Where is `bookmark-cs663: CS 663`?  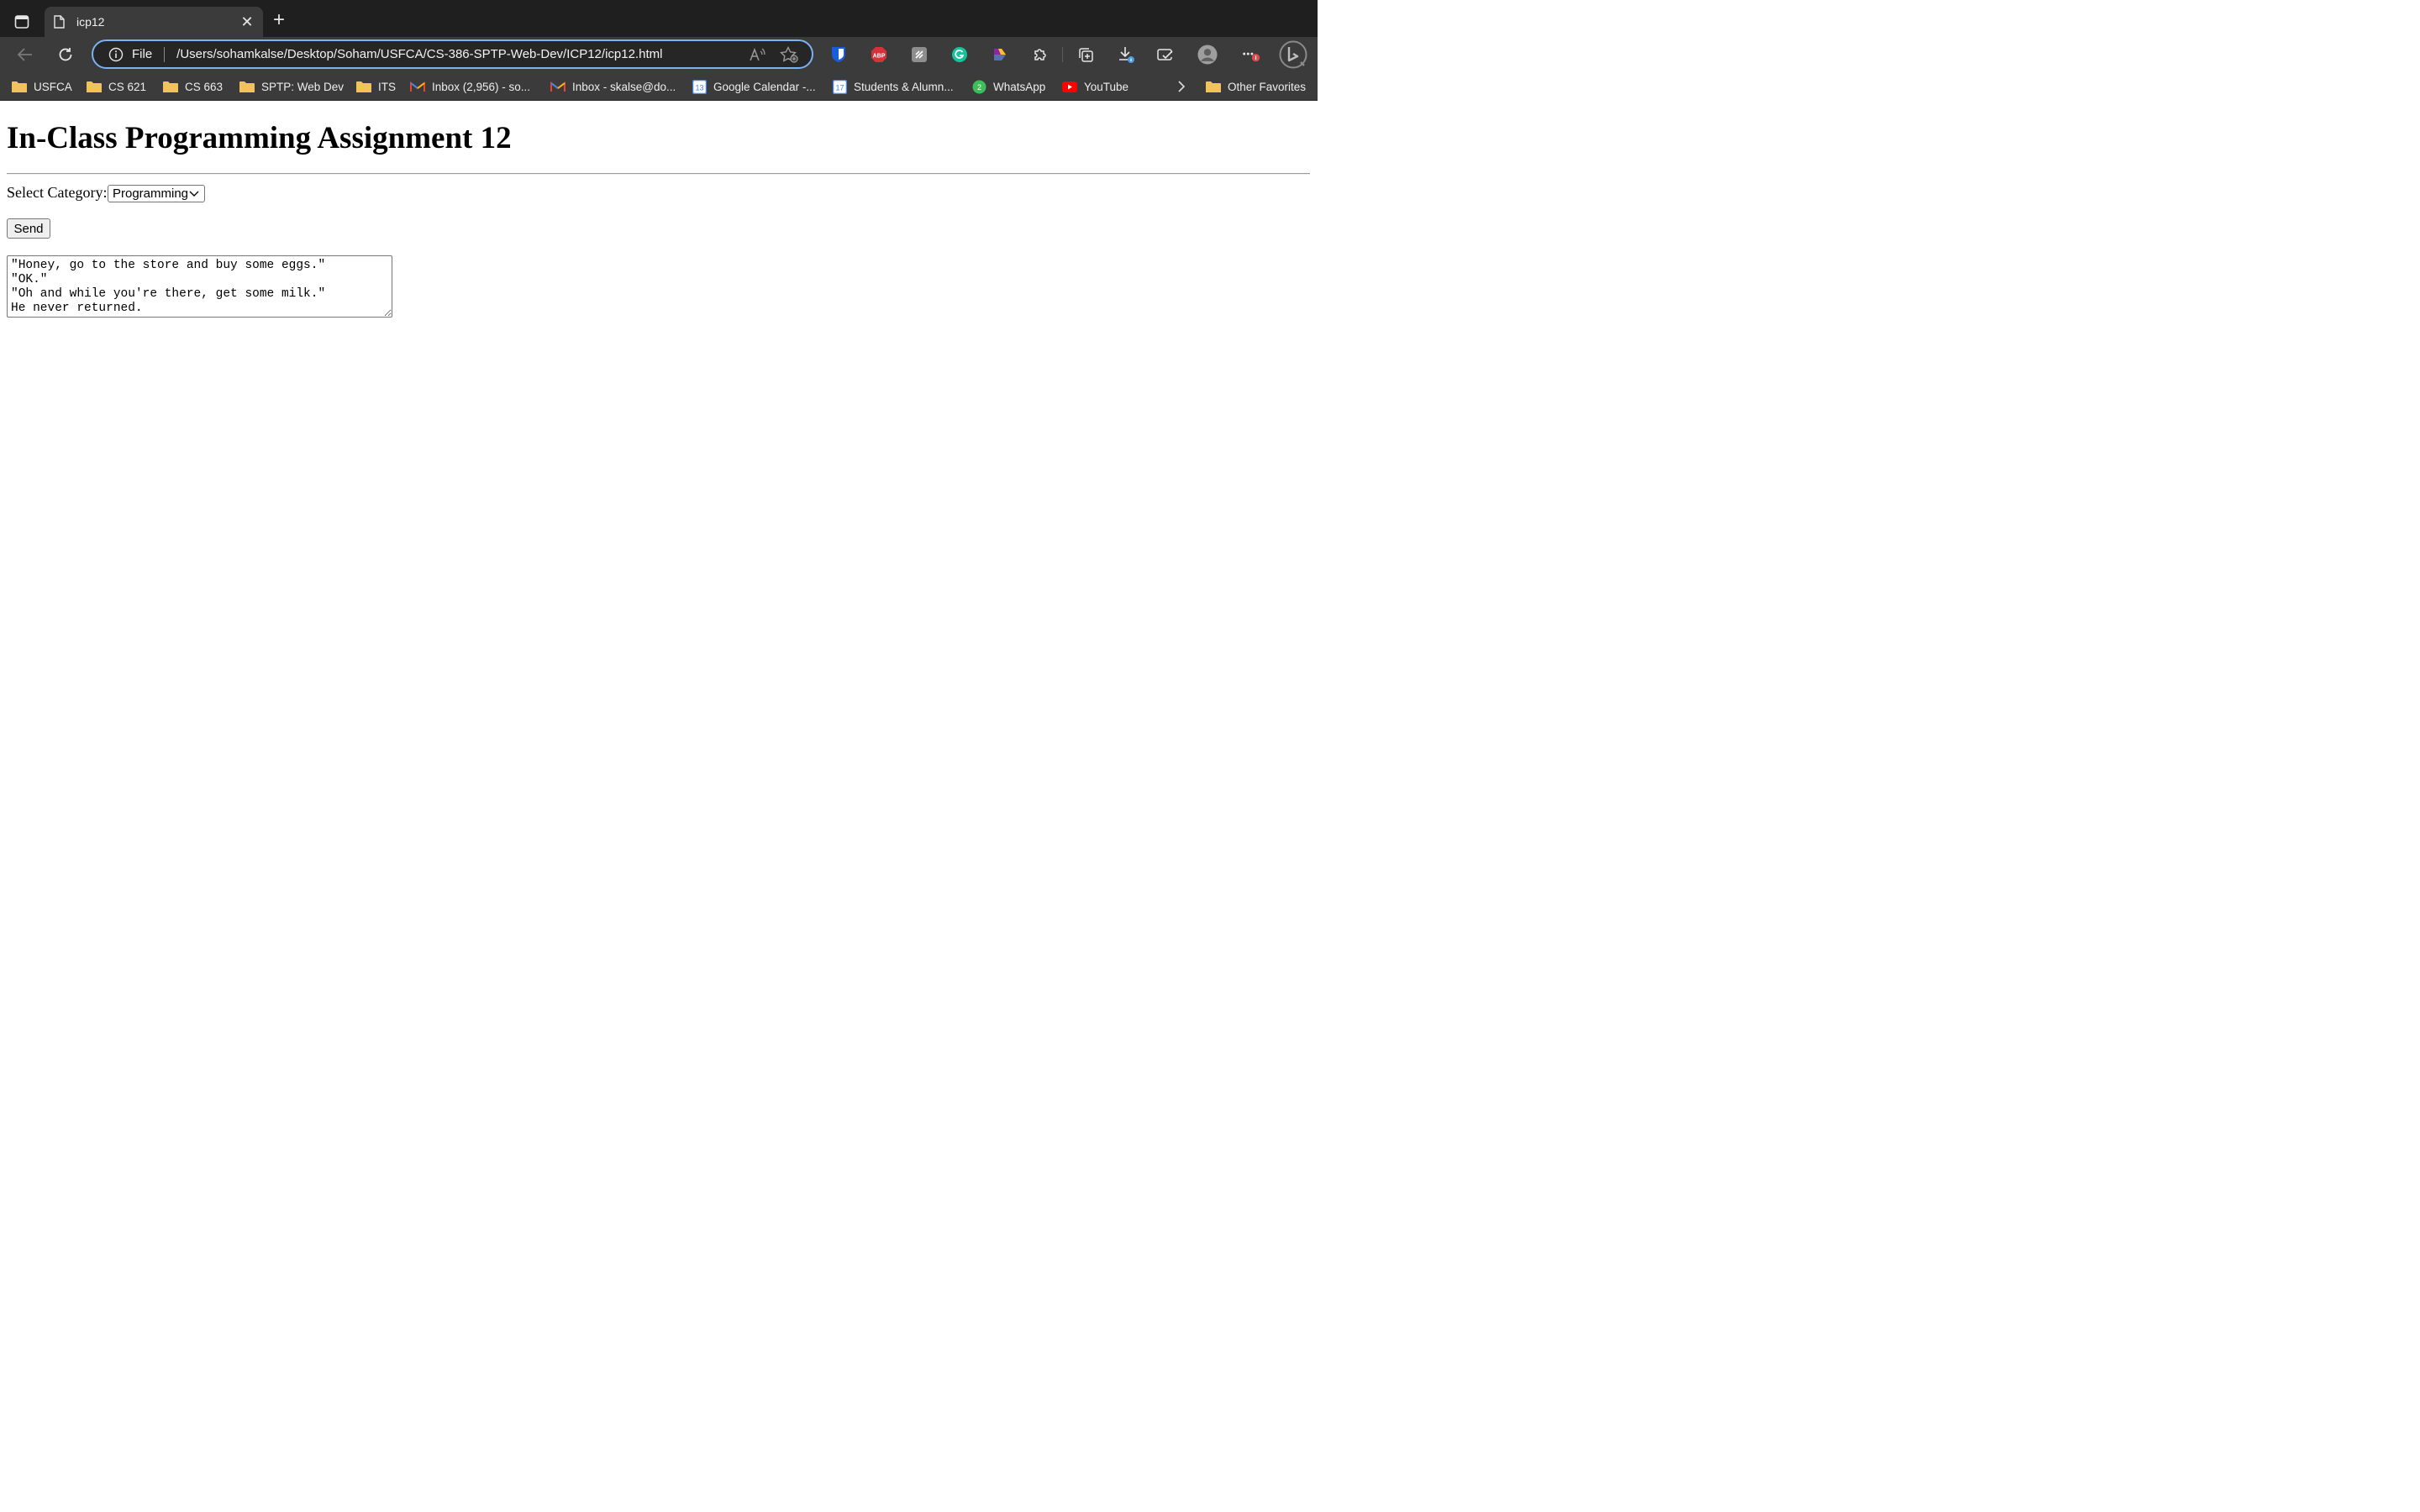
bookmark-cs663: CS 663 is located at coordinates (193, 86).